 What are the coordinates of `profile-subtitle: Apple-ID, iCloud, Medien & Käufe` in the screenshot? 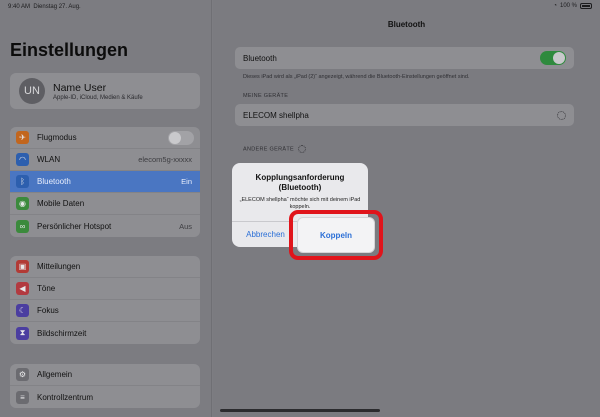 It's located at (98, 97).